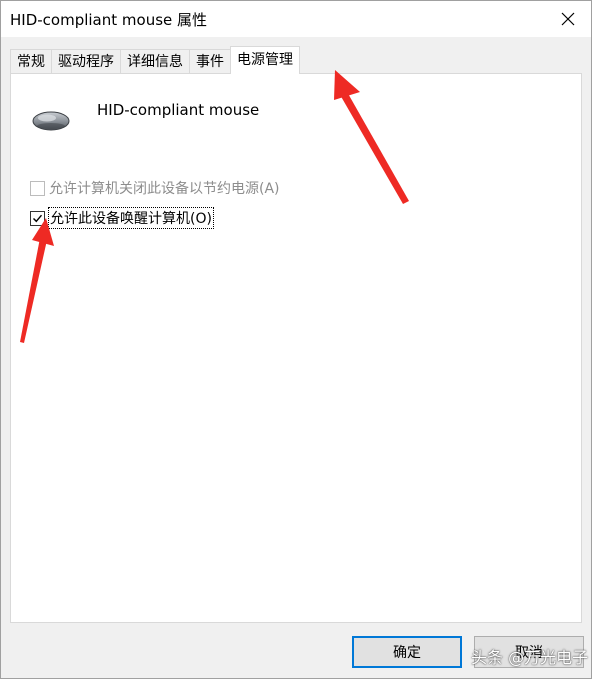 Image resolution: width=594 pixels, height=681 pixels. I want to click on close-button, so click(568, 19).